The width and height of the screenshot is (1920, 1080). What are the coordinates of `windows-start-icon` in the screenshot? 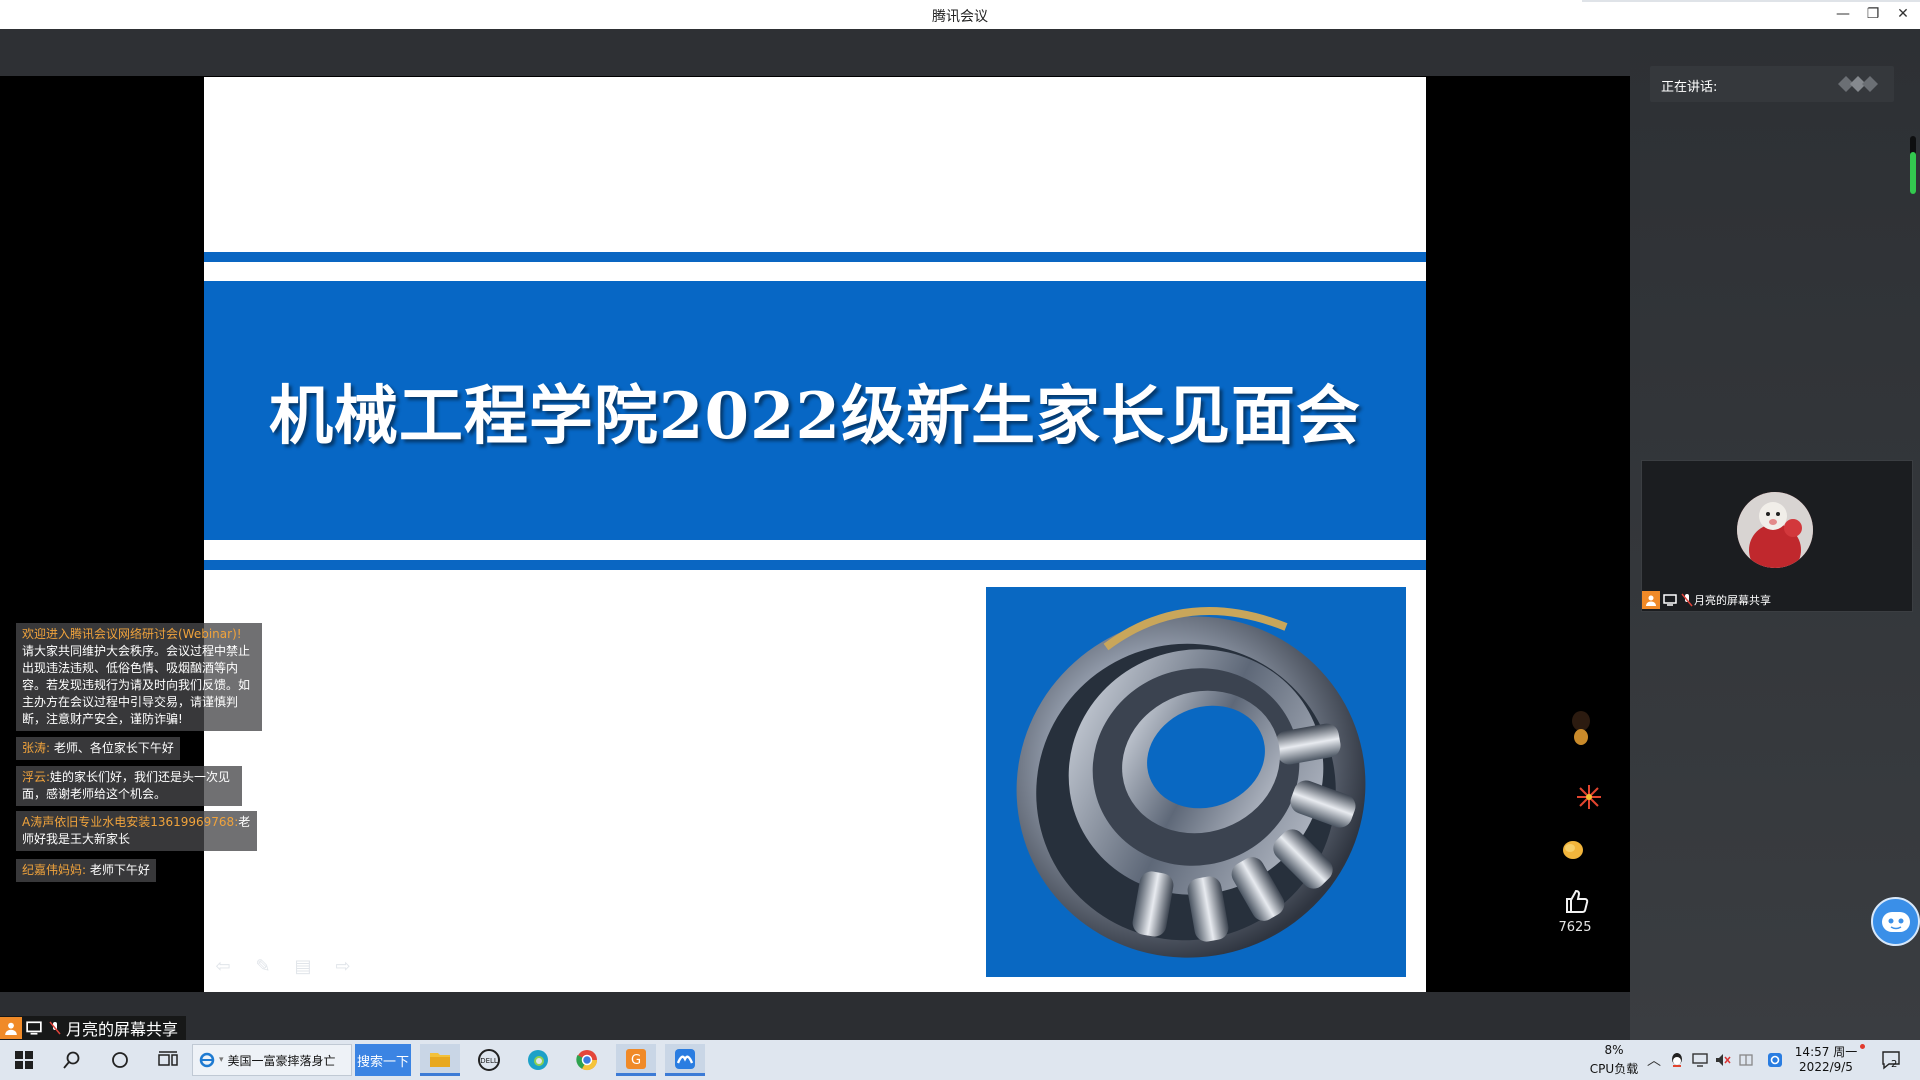 It's located at (24, 1060).